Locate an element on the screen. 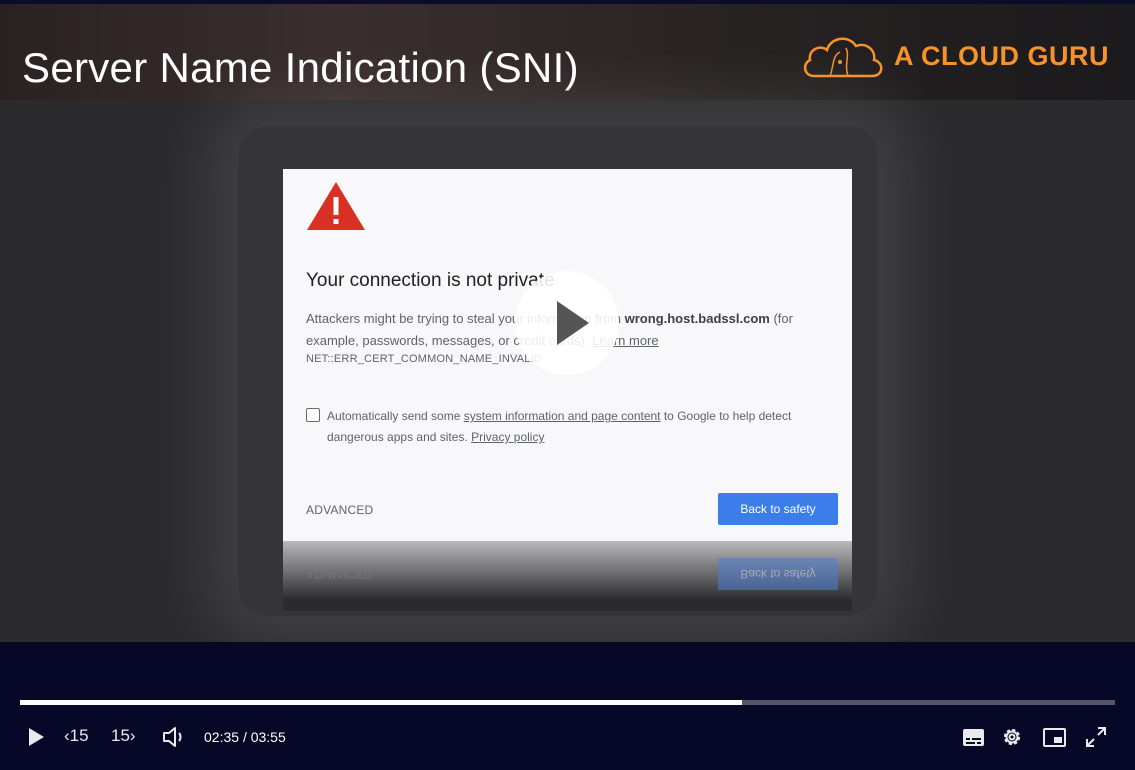 The height and width of the screenshot is (770, 1135). fullscreen-button is located at coordinates (1096, 737).